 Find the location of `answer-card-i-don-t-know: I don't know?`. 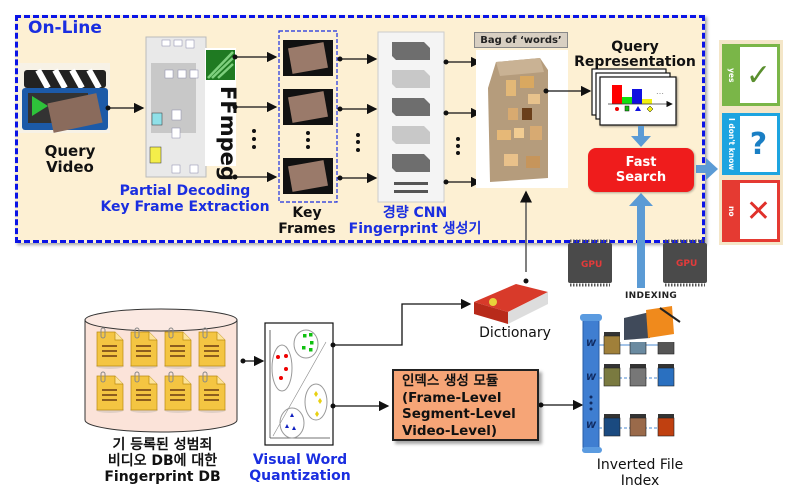

answer-card-i-don-t-know: I don't know? is located at coordinates (751, 144).